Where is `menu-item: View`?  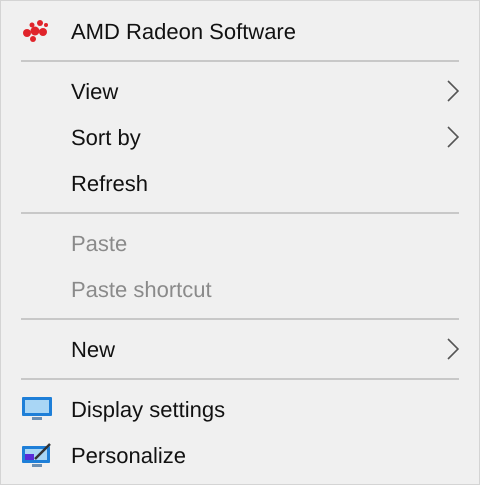 menu-item: View is located at coordinates (240, 91).